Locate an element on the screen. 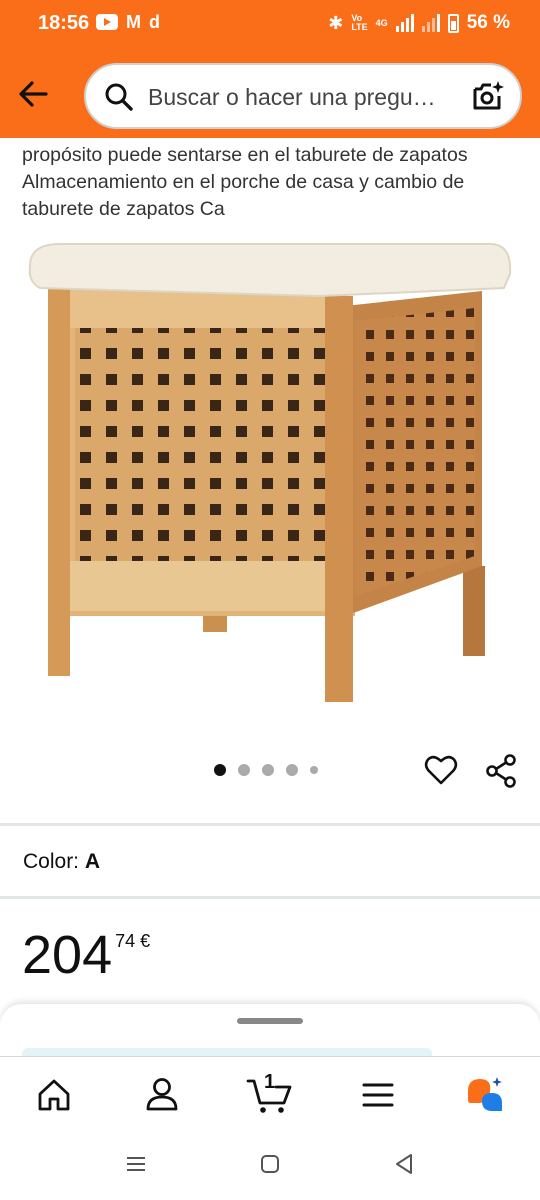 Image resolution: width=540 pixels, height=1200 pixels. sheet-grabber is located at coordinates (270, 1021).